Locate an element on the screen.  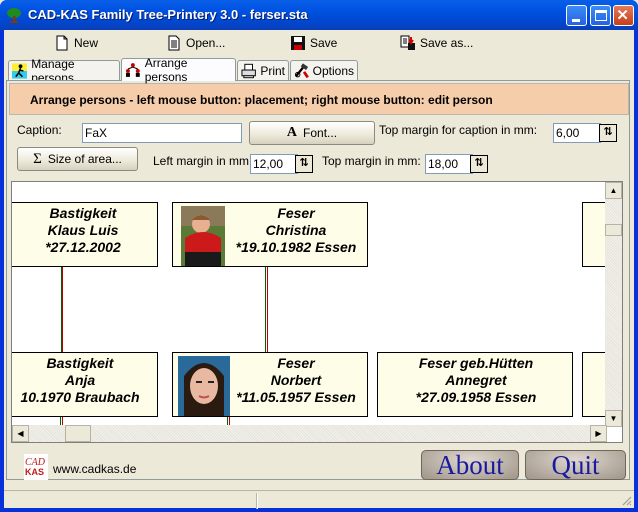
status-bar is located at coordinates (319, 499).